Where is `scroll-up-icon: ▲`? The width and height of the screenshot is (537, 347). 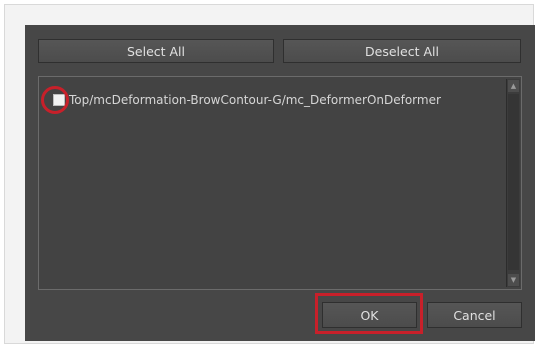 scroll-up-icon: ▲ is located at coordinates (513, 86).